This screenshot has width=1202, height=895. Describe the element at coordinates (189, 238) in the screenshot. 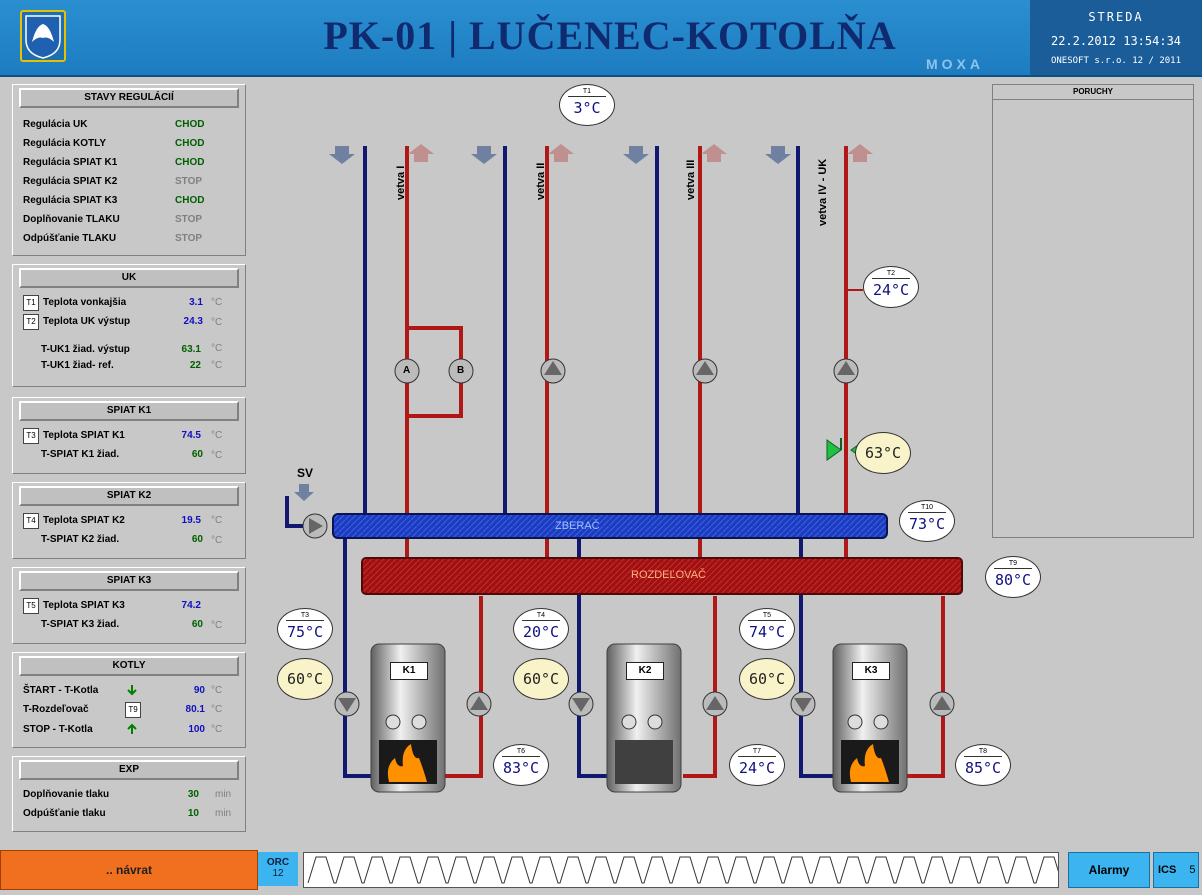

I see `regulation-state: STOP` at that location.